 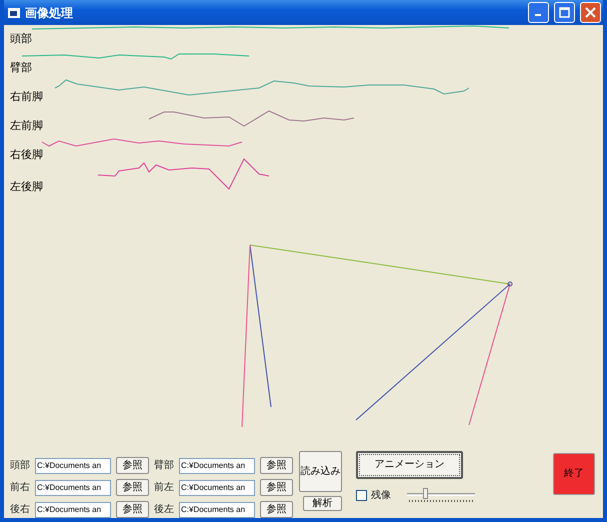 What do you see at coordinates (164, 510) in the screenshot?
I see `file-label: 後左` at bounding box center [164, 510].